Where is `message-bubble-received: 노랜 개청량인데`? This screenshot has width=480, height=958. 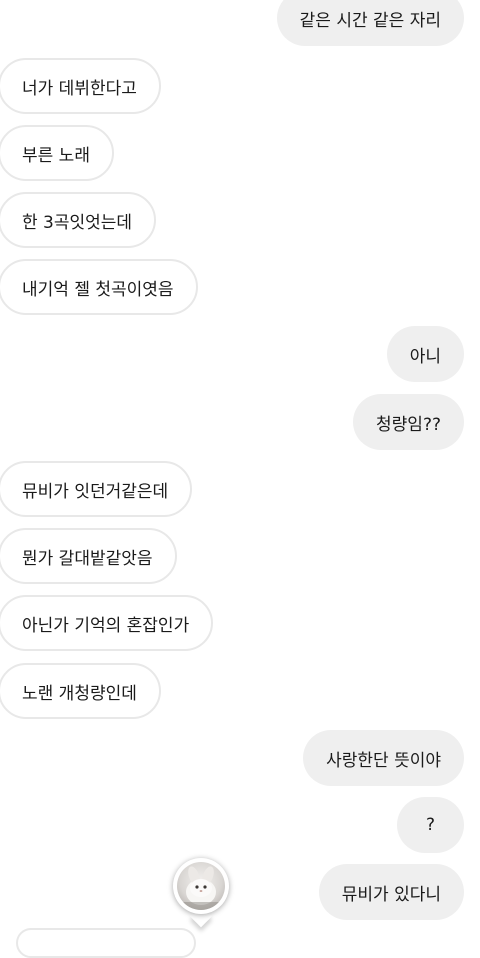 message-bubble-received: 노랜 개청량인데 is located at coordinates (80, 691).